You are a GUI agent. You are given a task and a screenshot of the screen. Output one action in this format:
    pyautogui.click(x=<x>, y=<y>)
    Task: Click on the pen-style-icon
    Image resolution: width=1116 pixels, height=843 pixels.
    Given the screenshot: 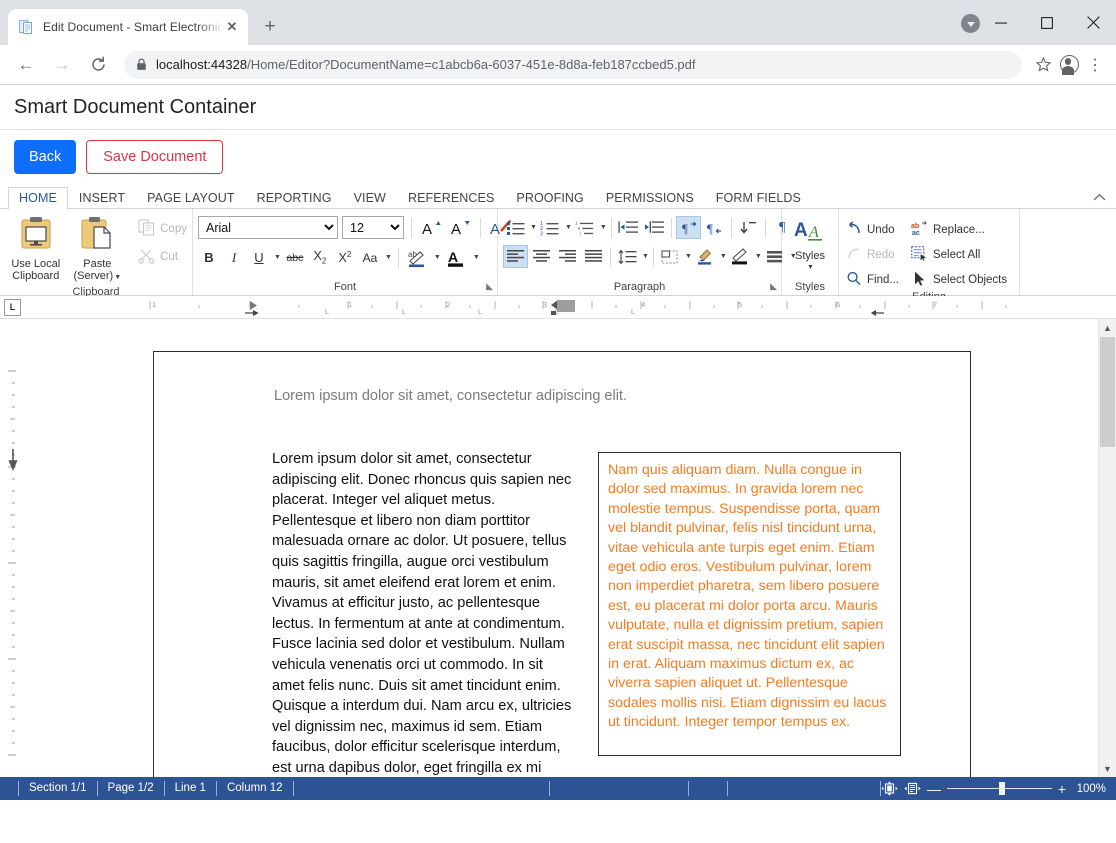 What is the action you would take?
    pyautogui.click(x=740, y=256)
    